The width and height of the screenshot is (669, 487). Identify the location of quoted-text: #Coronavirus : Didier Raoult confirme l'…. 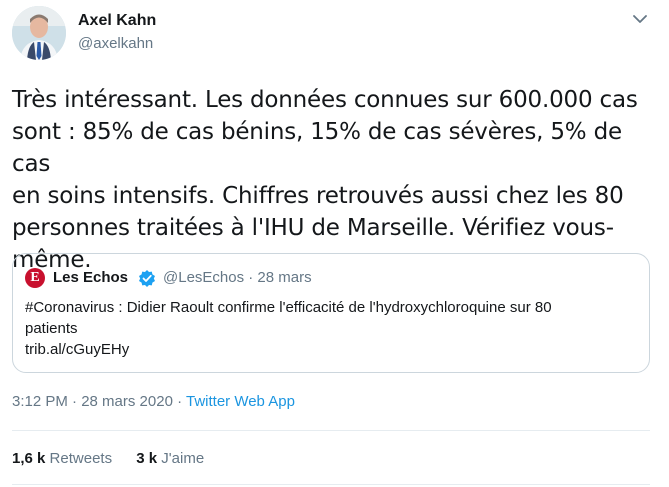
(330, 328).